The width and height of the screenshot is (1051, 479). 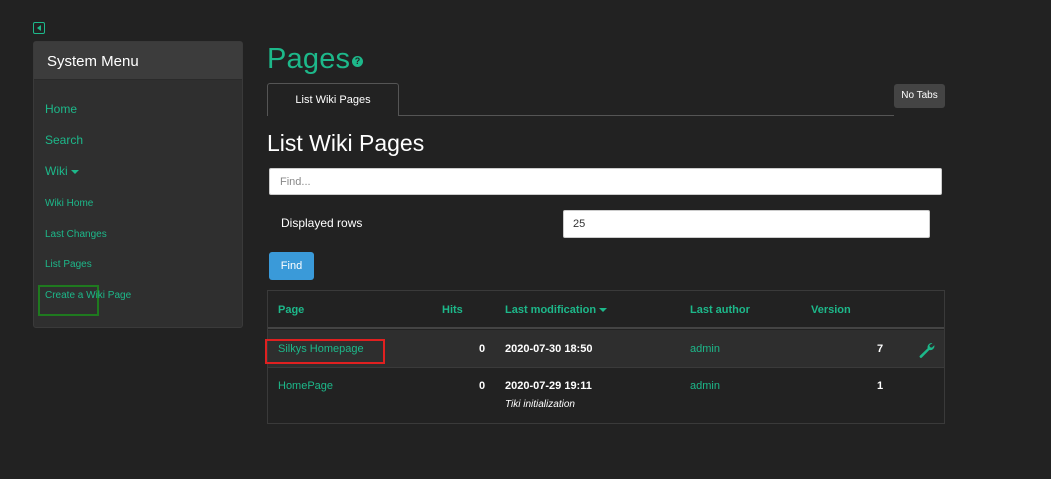 I want to click on help-icon: ?, so click(x=357, y=61).